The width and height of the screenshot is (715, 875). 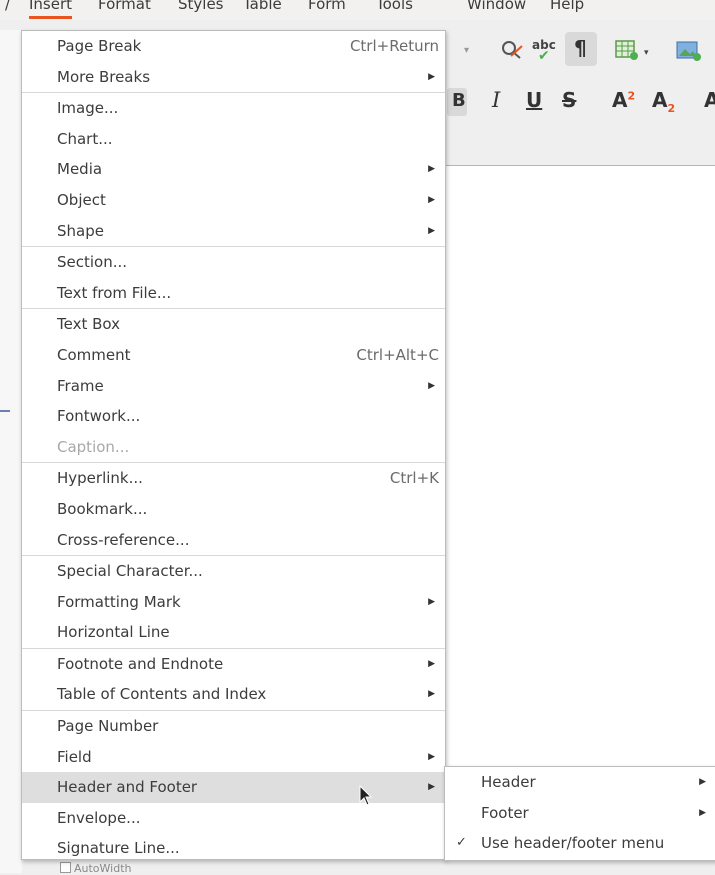 I want to click on menu-insert: Insert, so click(x=51, y=9).